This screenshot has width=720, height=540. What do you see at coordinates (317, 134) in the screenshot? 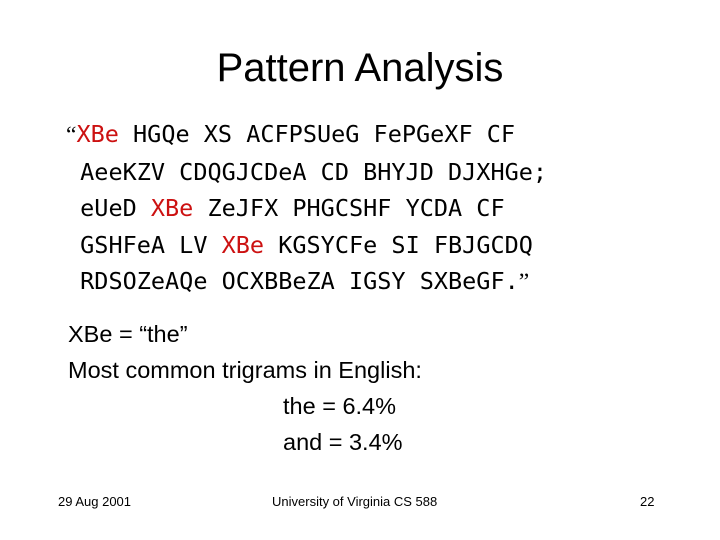
I see `ciphertext-segment: HGQe XS ACFPSUeG FePGeXF CF` at bounding box center [317, 134].